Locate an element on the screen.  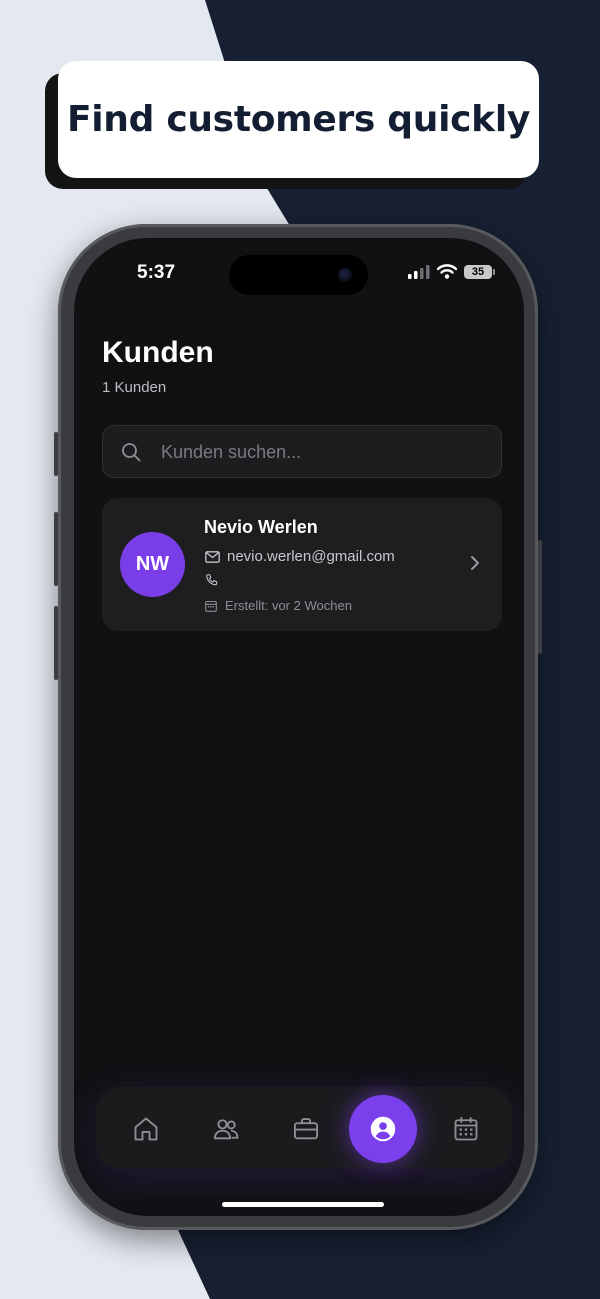
search-bar is located at coordinates (302, 452).